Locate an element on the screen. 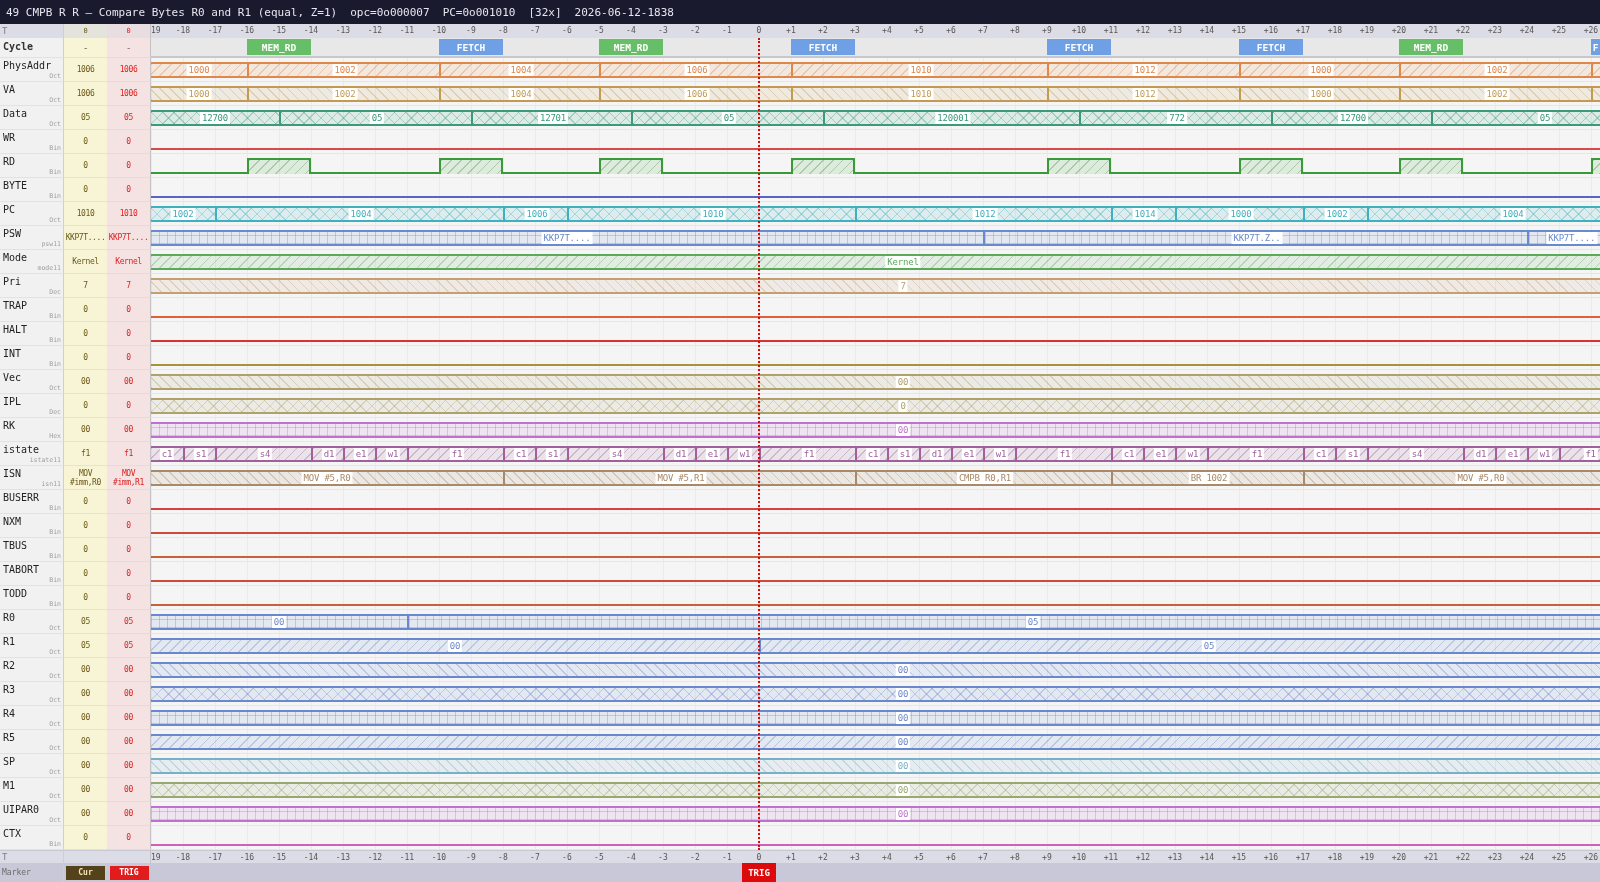 This screenshot has width=1600, height=882. signal-name: TRAP is located at coordinates (15, 306).